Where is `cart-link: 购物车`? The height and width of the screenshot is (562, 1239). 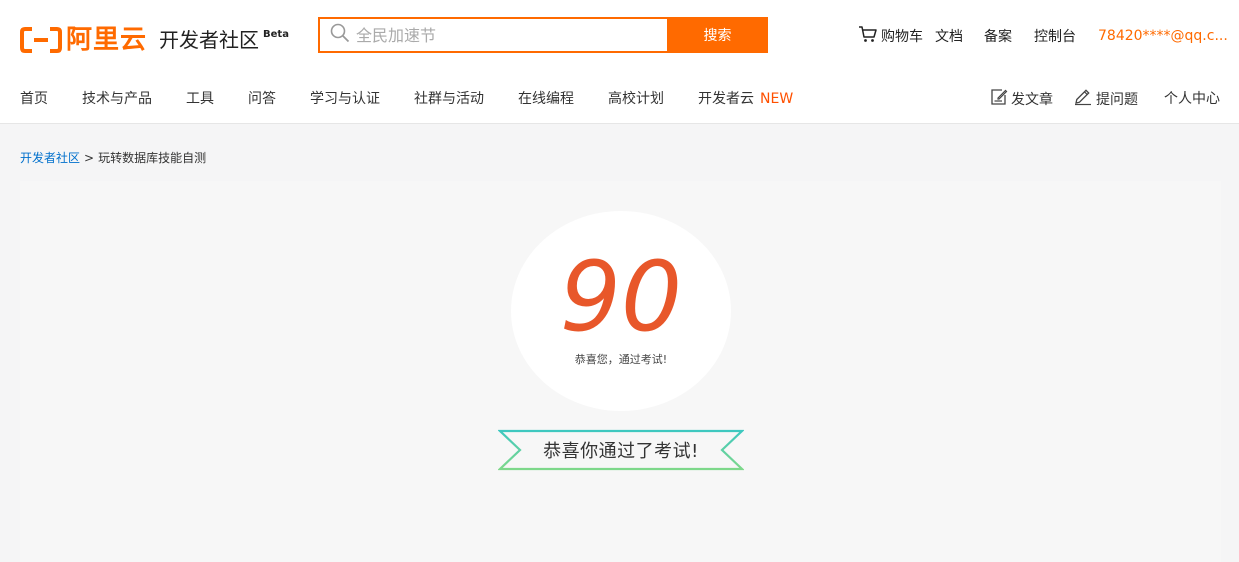
cart-link: 购物车 is located at coordinates (890, 36).